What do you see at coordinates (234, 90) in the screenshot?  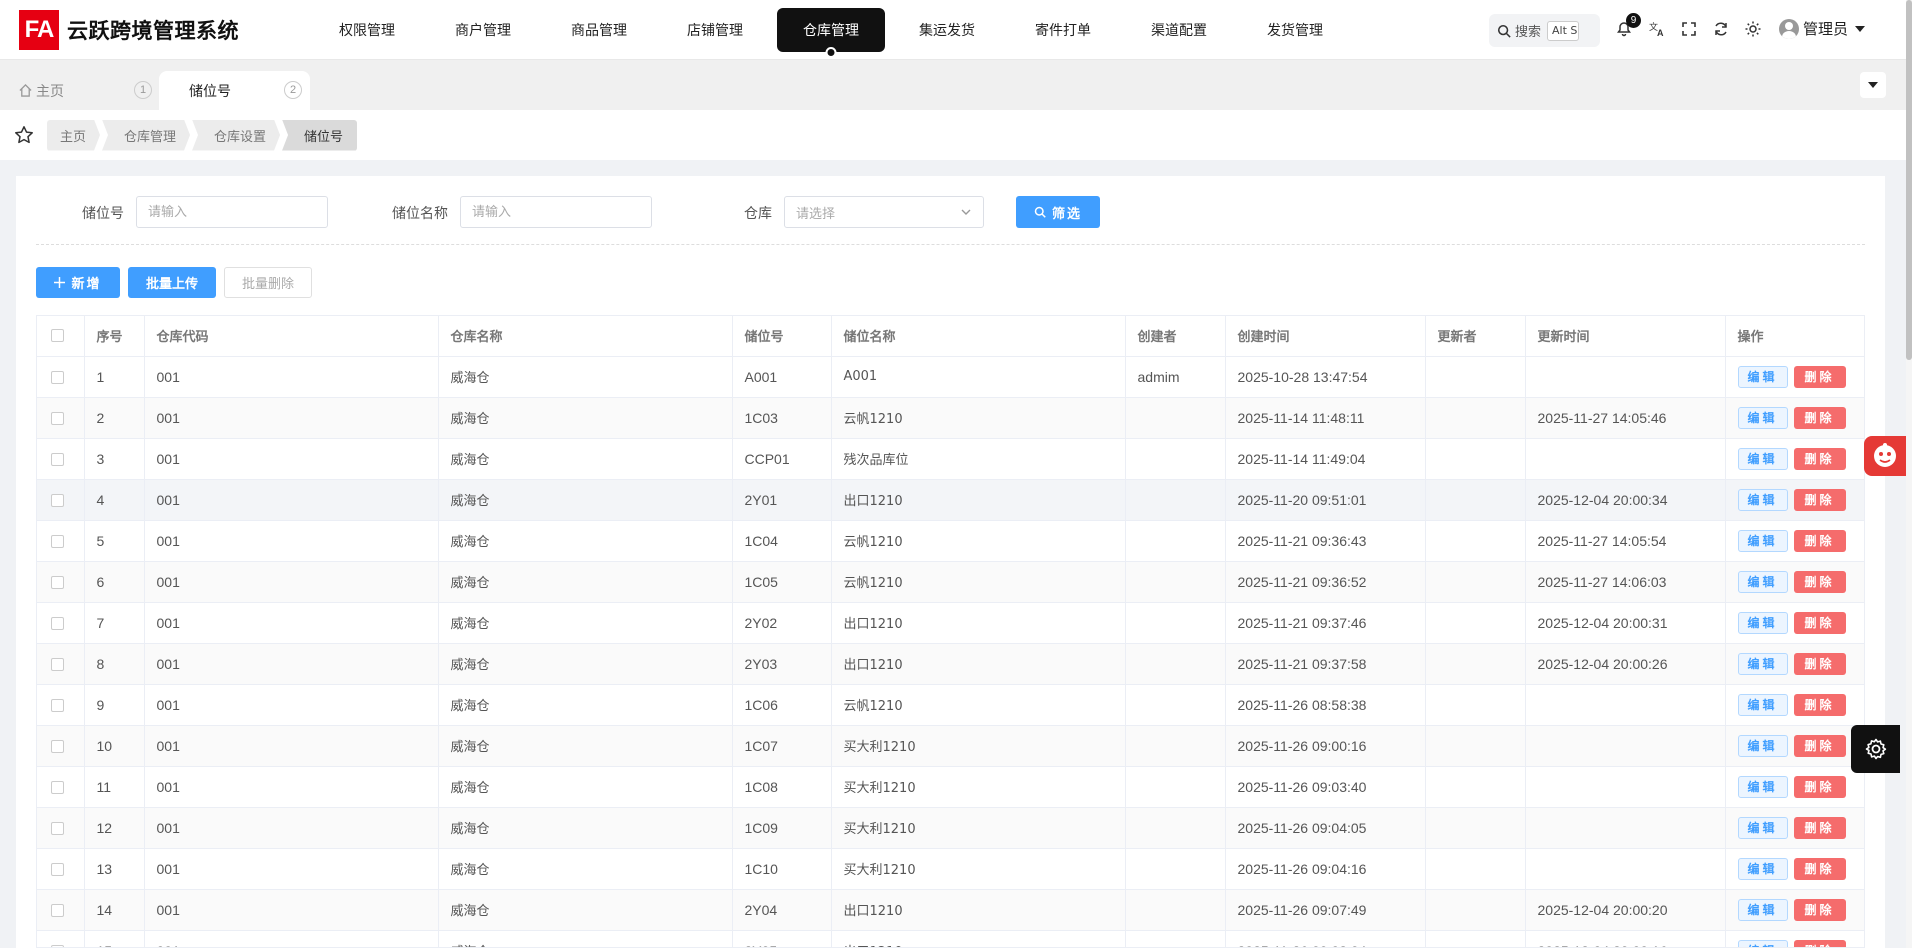 I see `tab-storage-location: 储位号 2` at bounding box center [234, 90].